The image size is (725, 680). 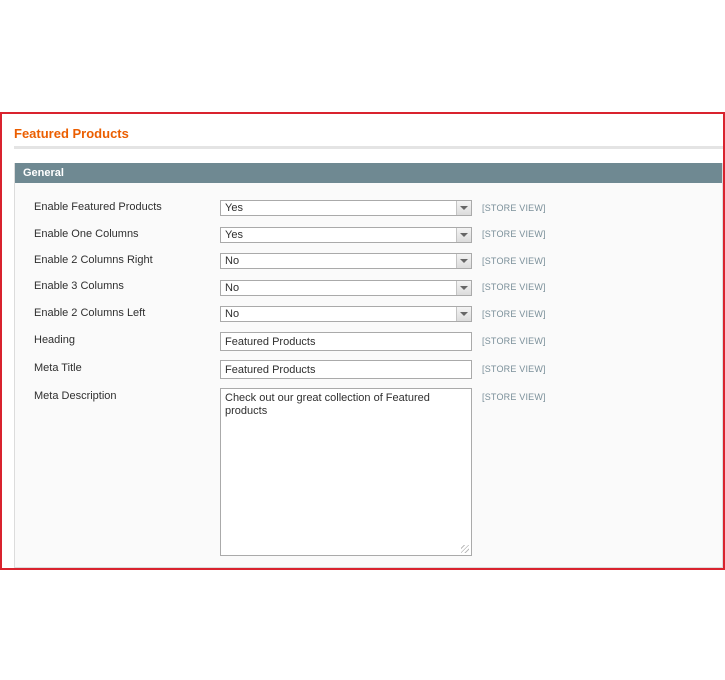 What do you see at coordinates (79, 286) in the screenshot?
I see `label-enable-3-columns: Enable 3 Columns` at bounding box center [79, 286].